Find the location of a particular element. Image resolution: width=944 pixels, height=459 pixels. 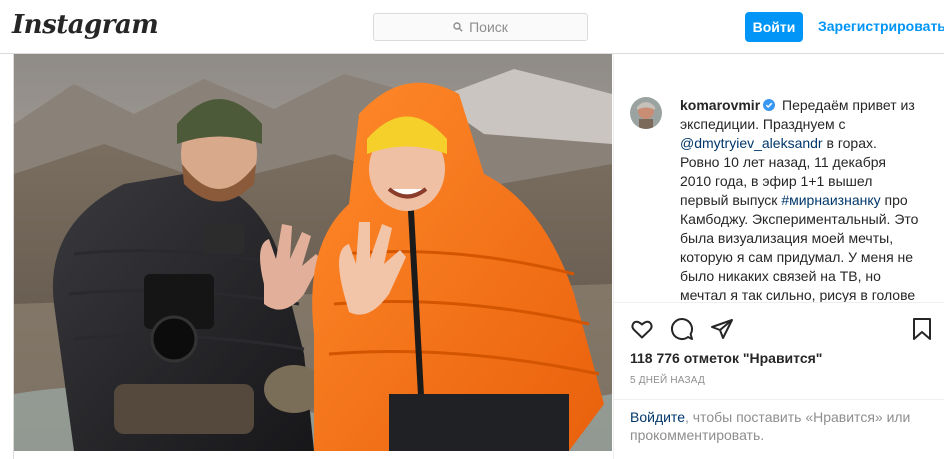

search-placeholder: Поиск is located at coordinates (488, 27).